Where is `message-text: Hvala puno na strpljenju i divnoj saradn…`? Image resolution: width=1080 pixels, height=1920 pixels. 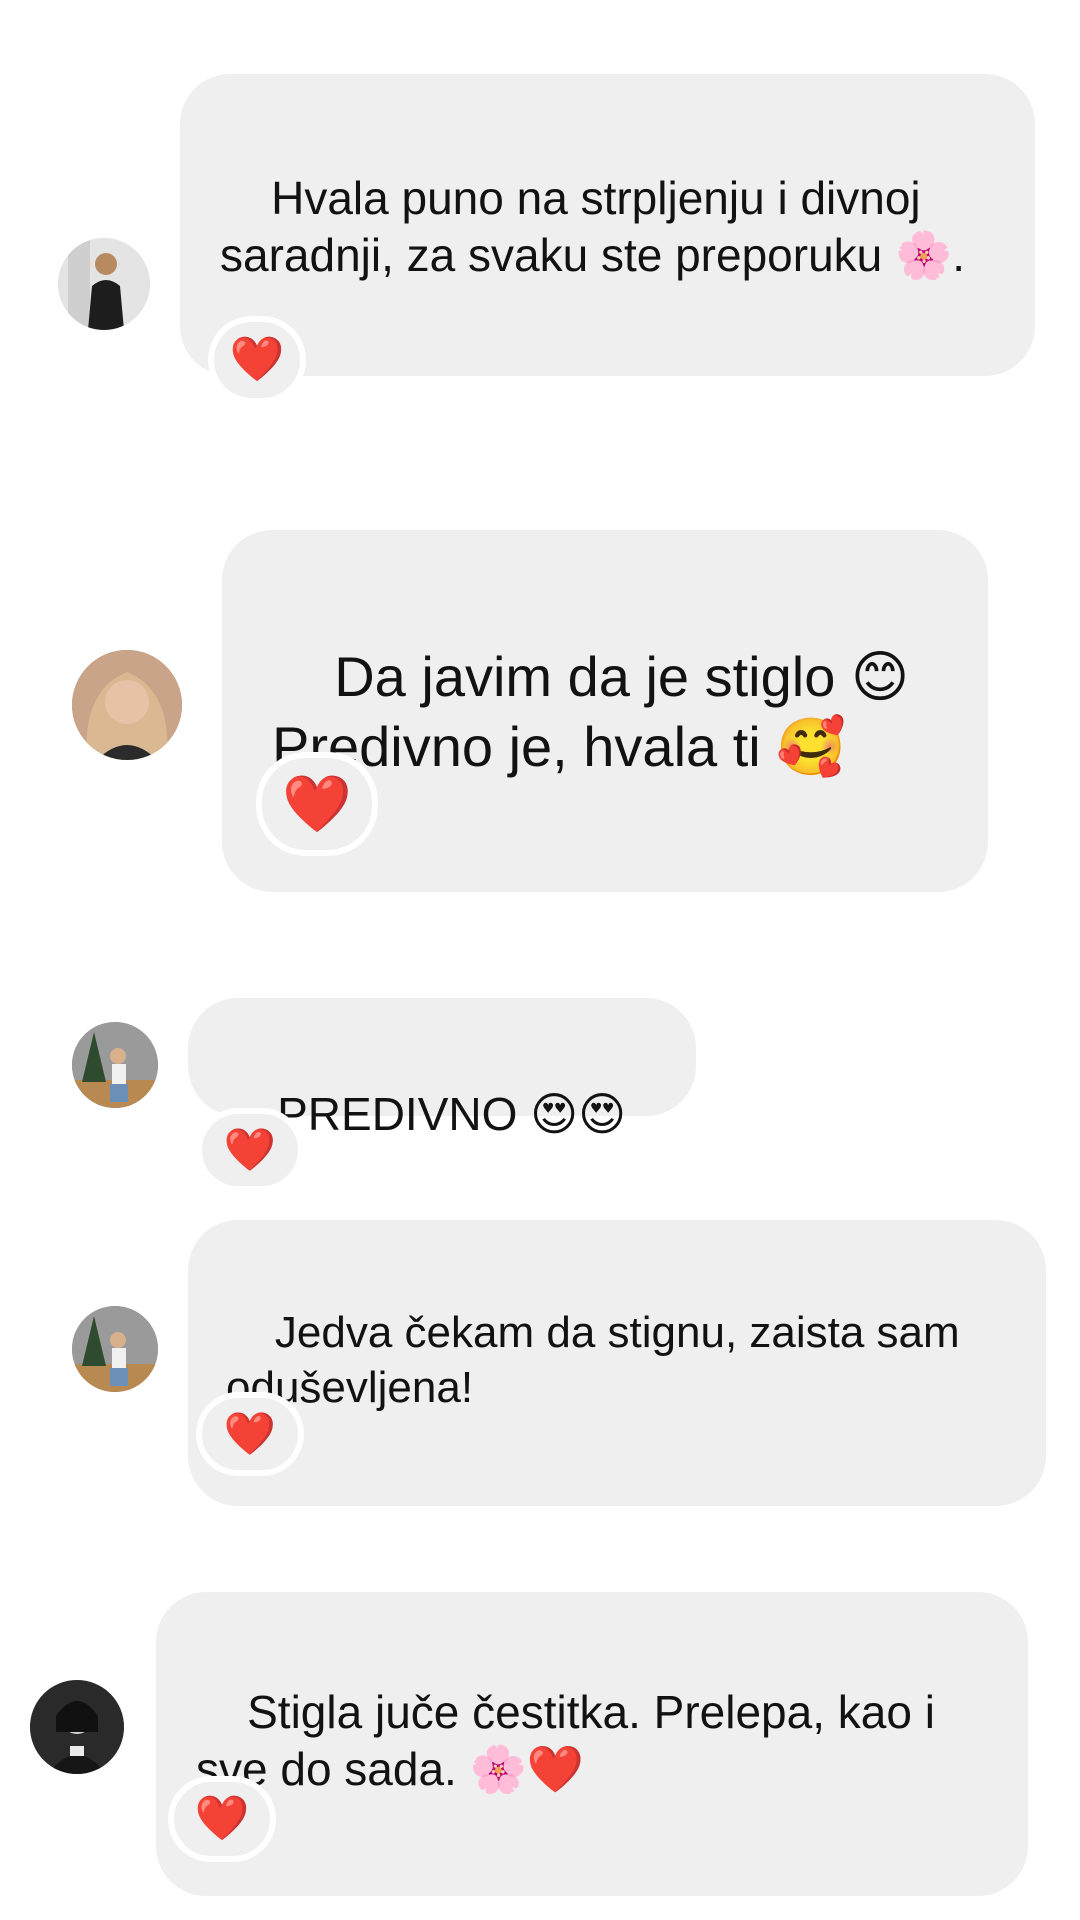
message-text: Hvala puno na strpljenju i divnoj saradn… is located at coordinates (593, 226).